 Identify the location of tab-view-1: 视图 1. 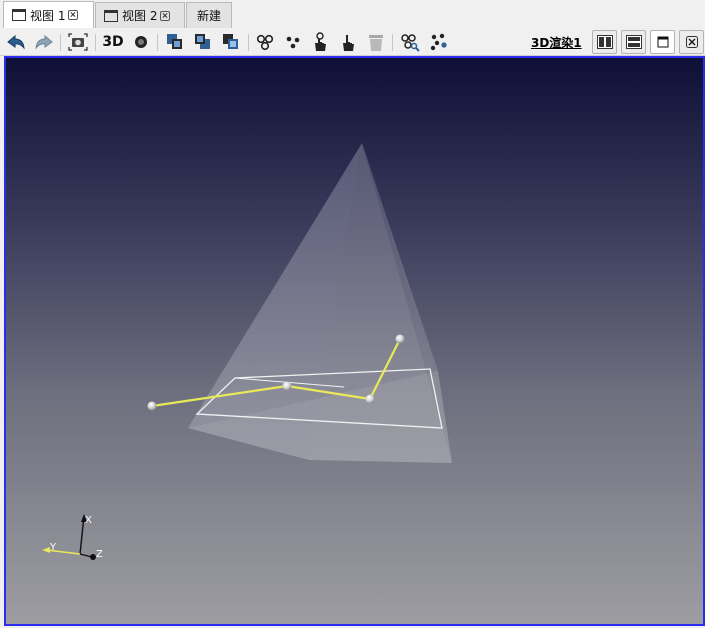
(48, 14).